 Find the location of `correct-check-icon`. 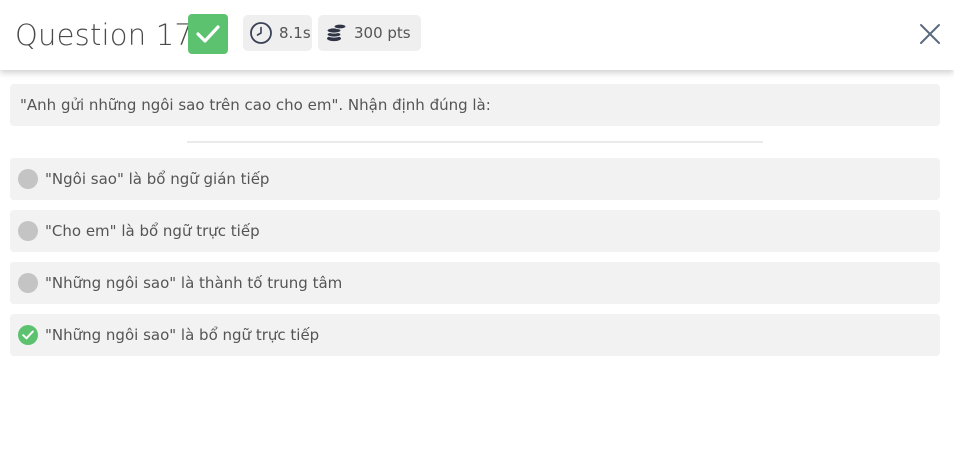

correct-check-icon is located at coordinates (28, 335).